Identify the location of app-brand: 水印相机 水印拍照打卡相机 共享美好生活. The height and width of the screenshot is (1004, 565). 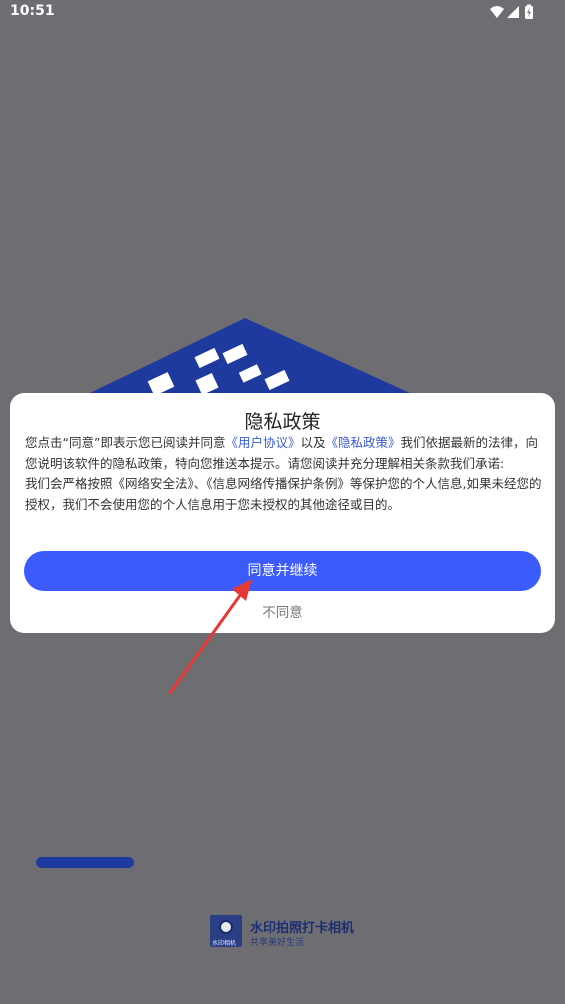
(290, 933).